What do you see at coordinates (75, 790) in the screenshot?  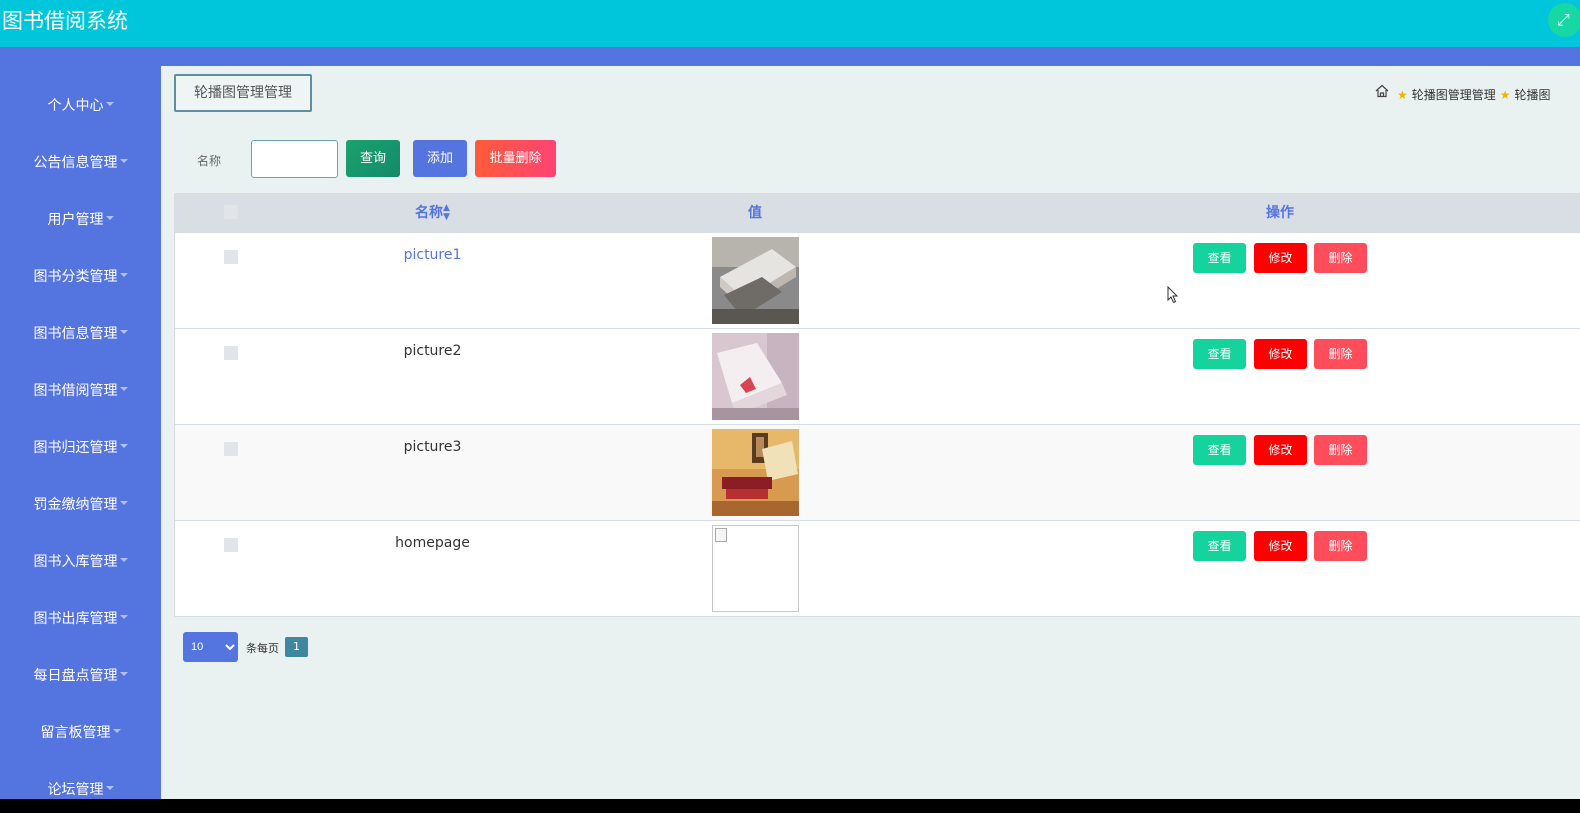 I see `sidebar-item-label: 论坛管理` at bounding box center [75, 790].